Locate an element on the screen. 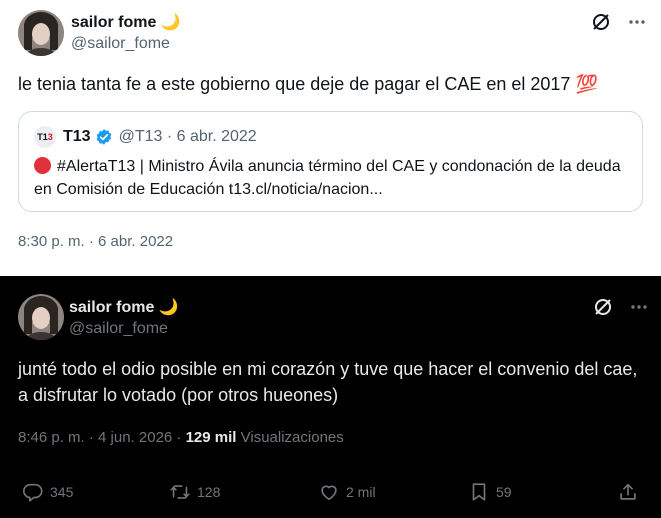 The height and width of the screenshot is (518, 661). tweet-timestamp: 8:30 p. m. · 6 abr. 2022 is located at coordinates (95, 241).